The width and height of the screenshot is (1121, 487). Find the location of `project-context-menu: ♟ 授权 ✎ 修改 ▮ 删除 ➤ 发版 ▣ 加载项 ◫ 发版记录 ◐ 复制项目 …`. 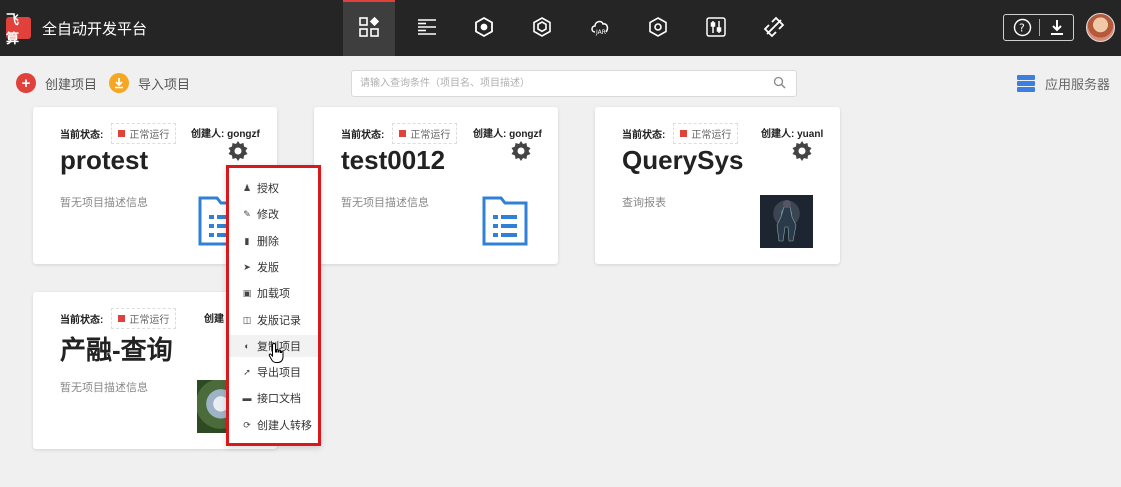

project-context-menu: ♟ 授权 ✎ 修改 ▮ 删除 ➤ 发版 ▣ 加载项 ◫ 发版记录 ◐ 复制项目 … is located at coordinates (273, 305).